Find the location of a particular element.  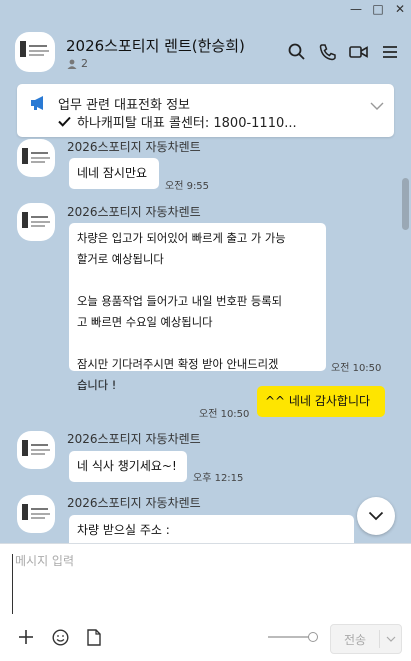

window-controls: — □ ✕ is located at coordinates (378, 9).